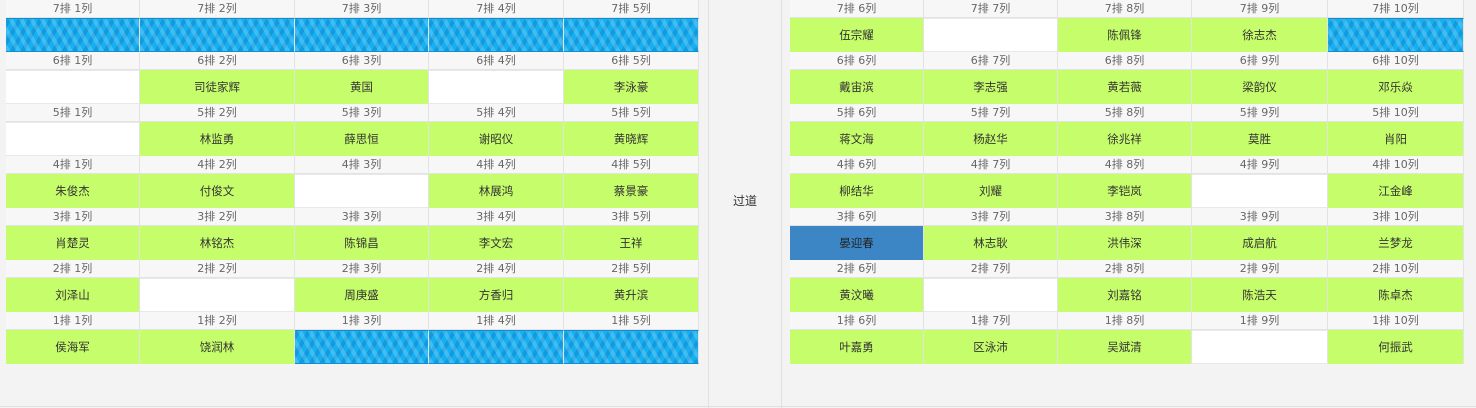 Image resolution: width=1476 pixels, height=408 pixels. I want to click on seat-occupied: 徐兆祥, so click(1125, 139).